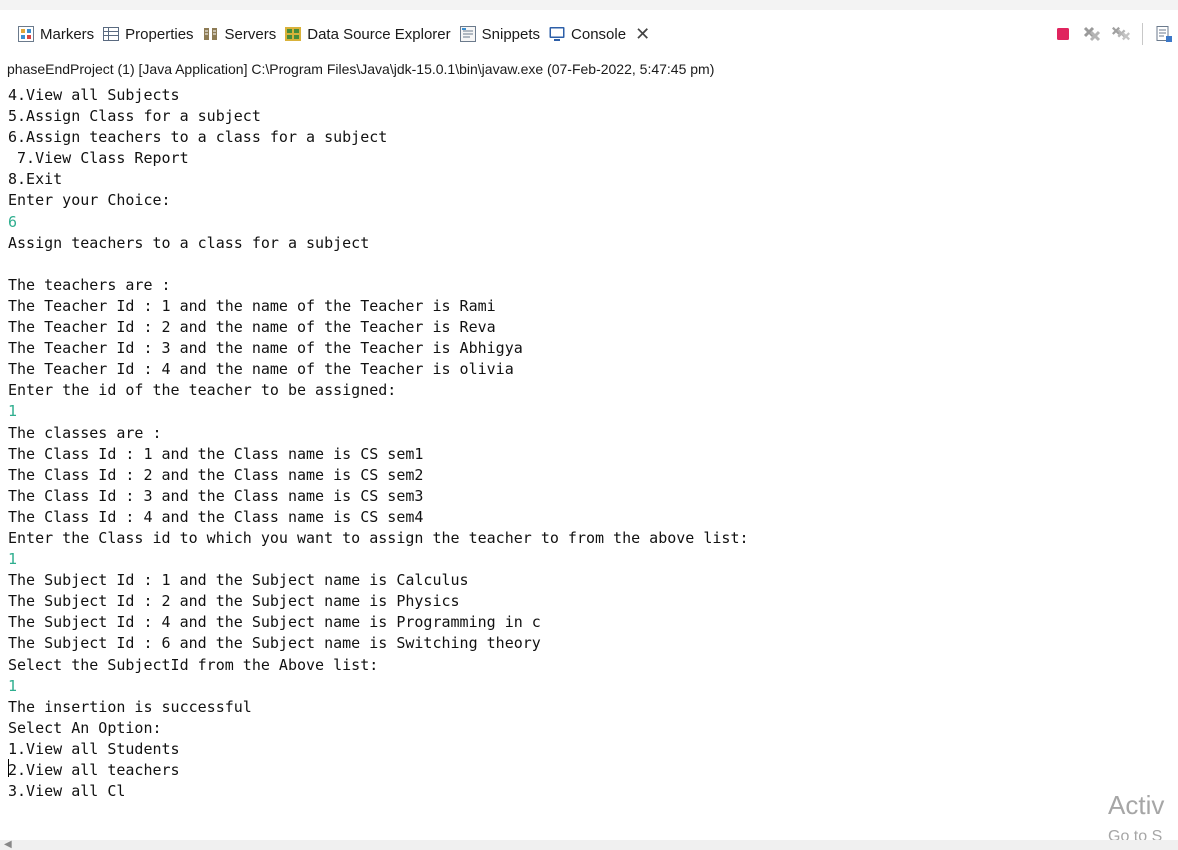  Describe the element at coordinates (98, 158) in the screenshot. I see `console-output-line: 7.View Class Report` at that location.